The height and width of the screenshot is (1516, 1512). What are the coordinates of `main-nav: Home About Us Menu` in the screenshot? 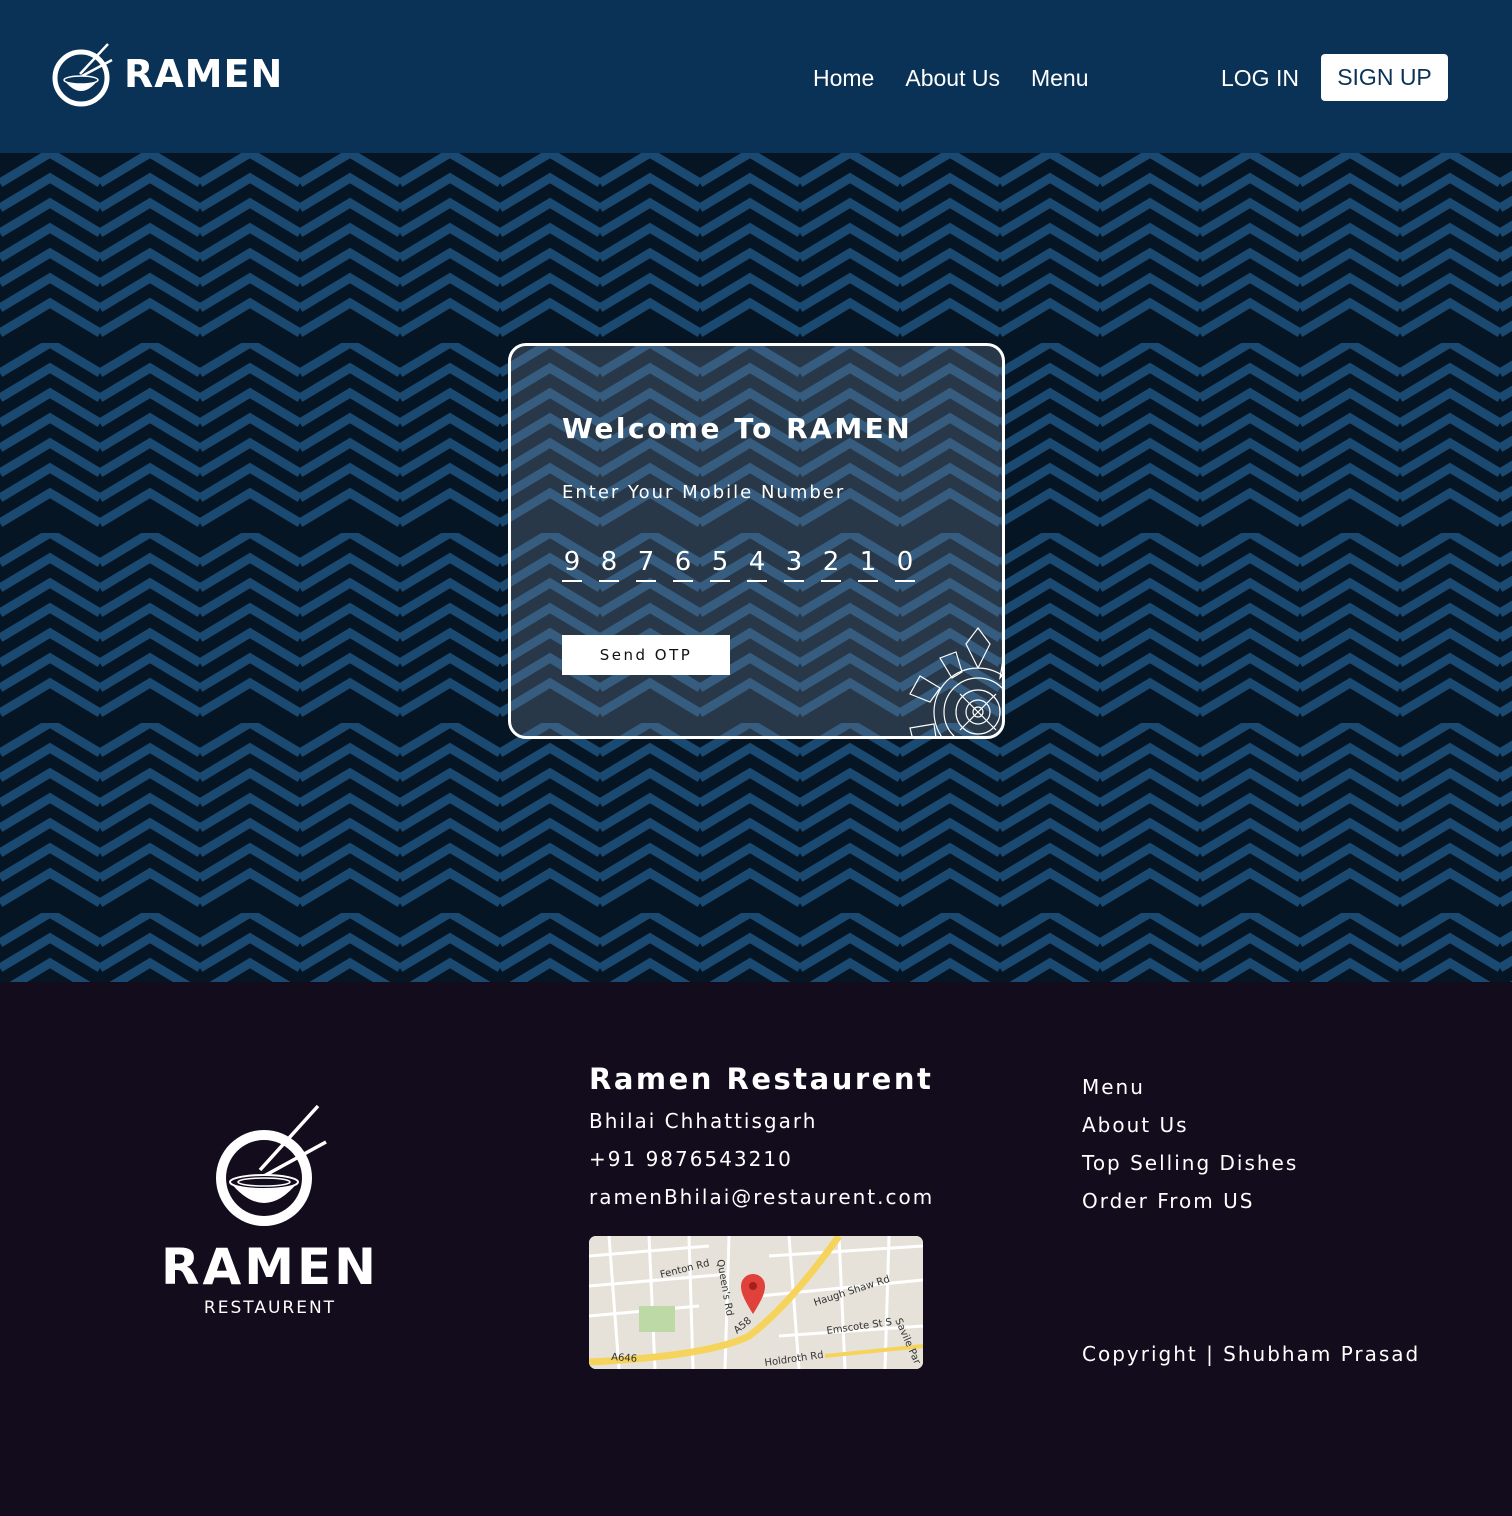 It's located at (951, 78).